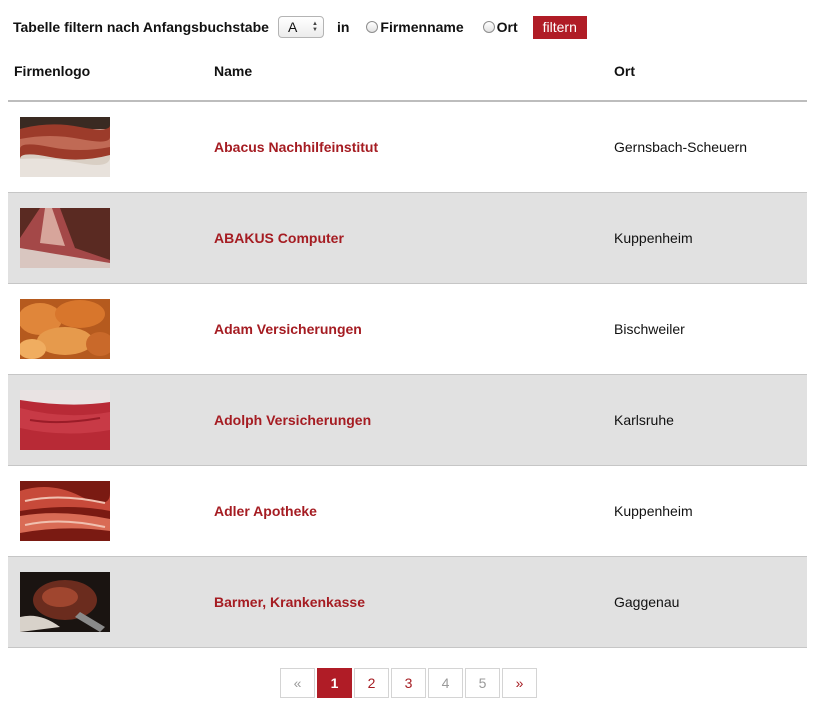 This screenshot has width=827, height=726. Describe the element at coordinates (482, 683) in the screenshot. I see `pagination-page-5: 5` at that location.